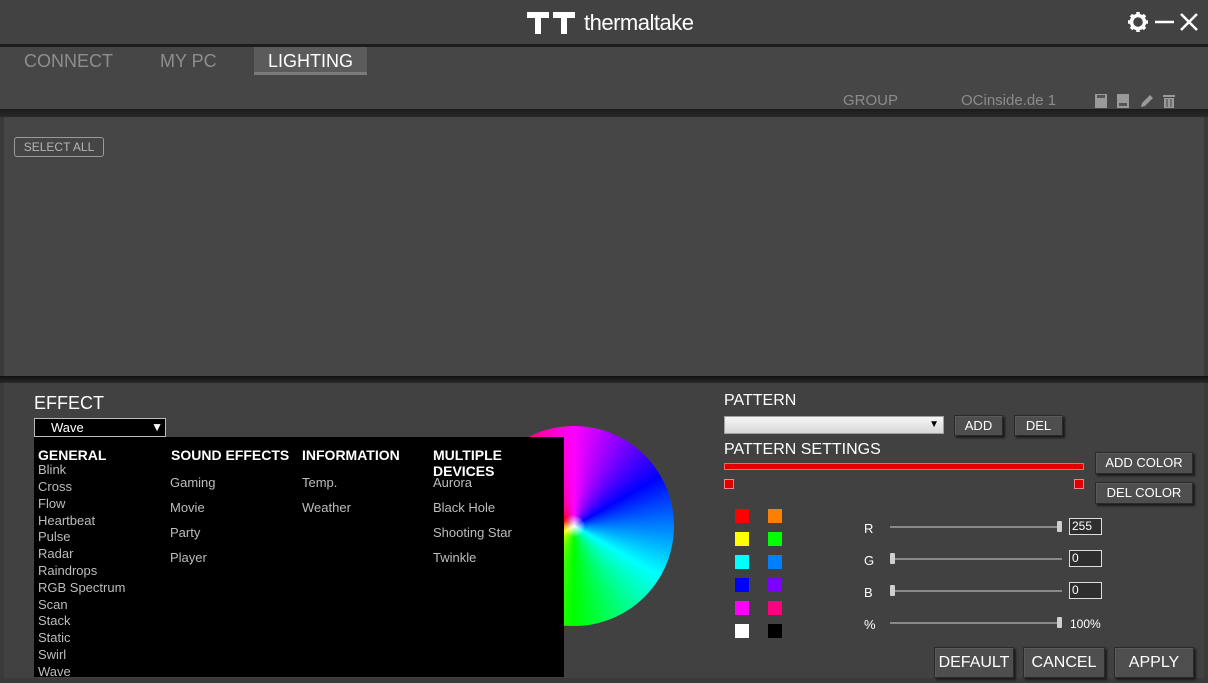 The image size is (1208, 683). Describe the element at coordinates (1169, 101) in the screenshot. I see `delete-icon` at that location.